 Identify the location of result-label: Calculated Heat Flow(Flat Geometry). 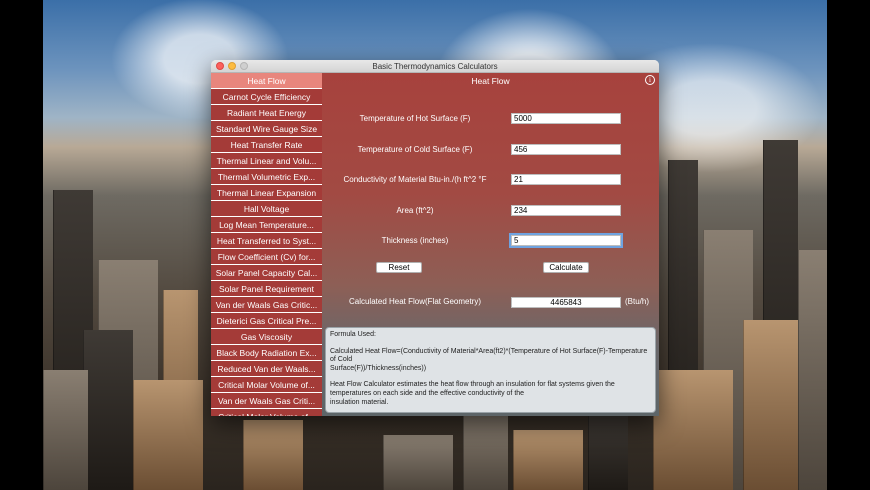
(415, 301).